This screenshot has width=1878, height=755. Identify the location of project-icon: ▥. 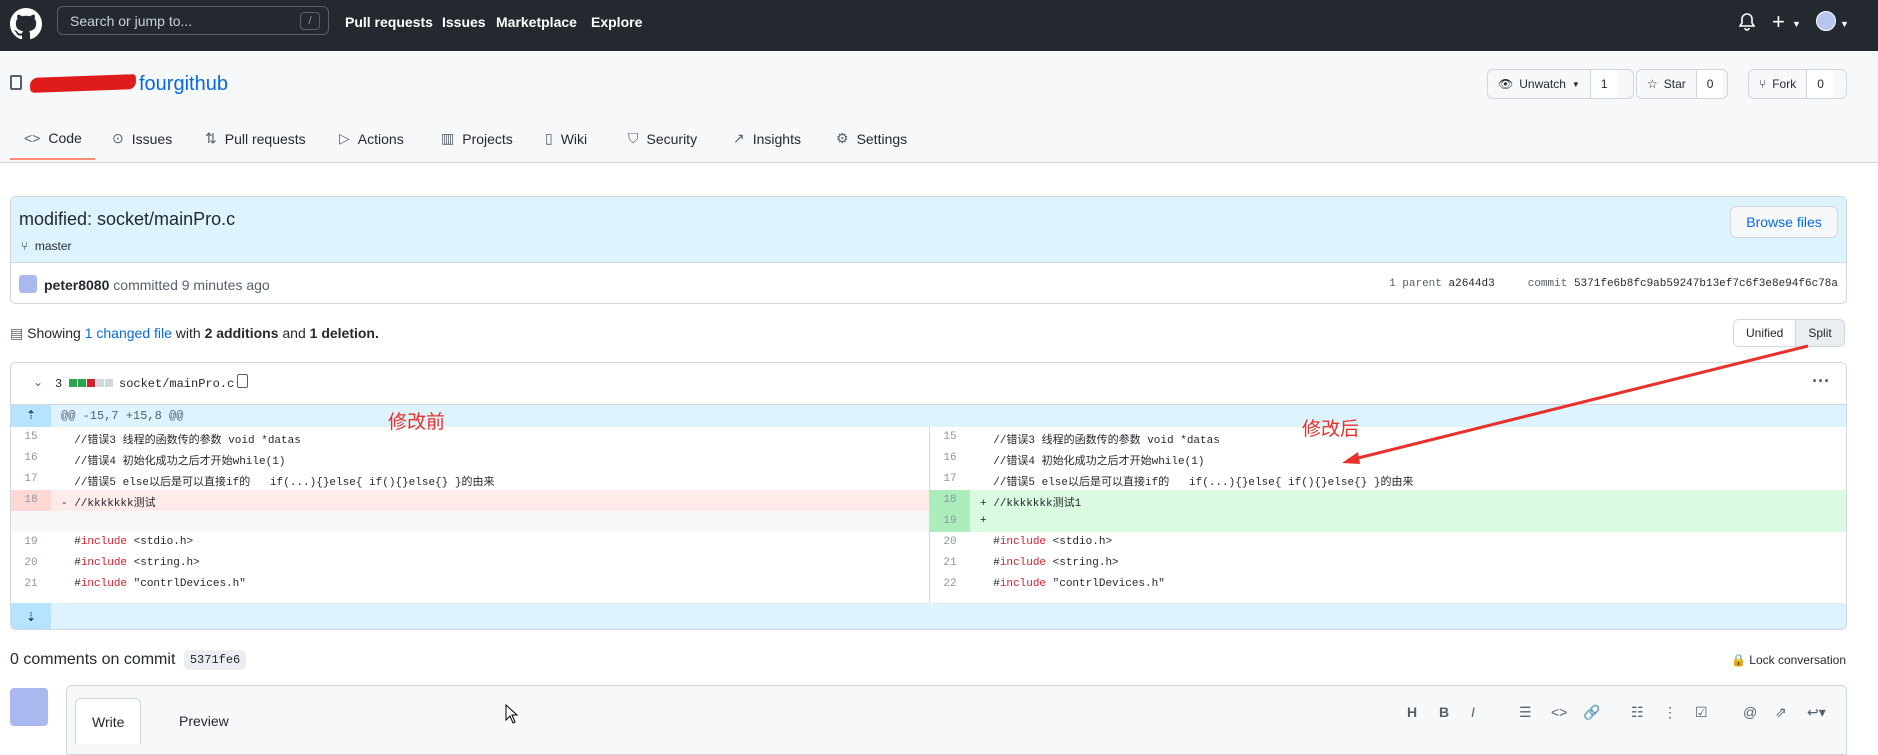
(448, 138).